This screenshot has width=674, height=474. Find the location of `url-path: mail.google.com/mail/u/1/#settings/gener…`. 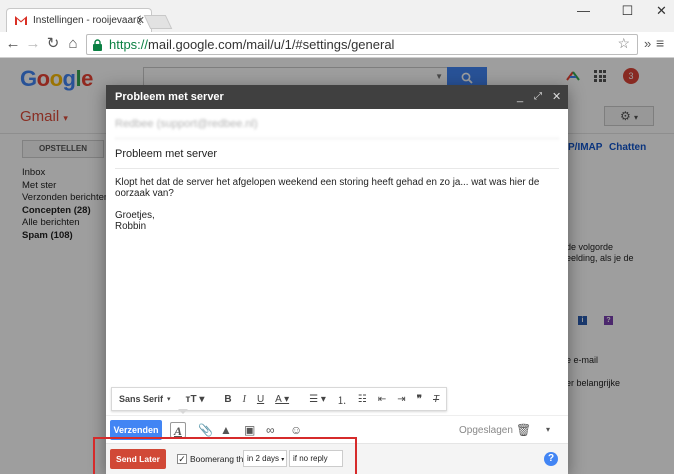

url-path: mail.google.com/mail/u/1/#settings/gener… is located at coordinates (271, 44).